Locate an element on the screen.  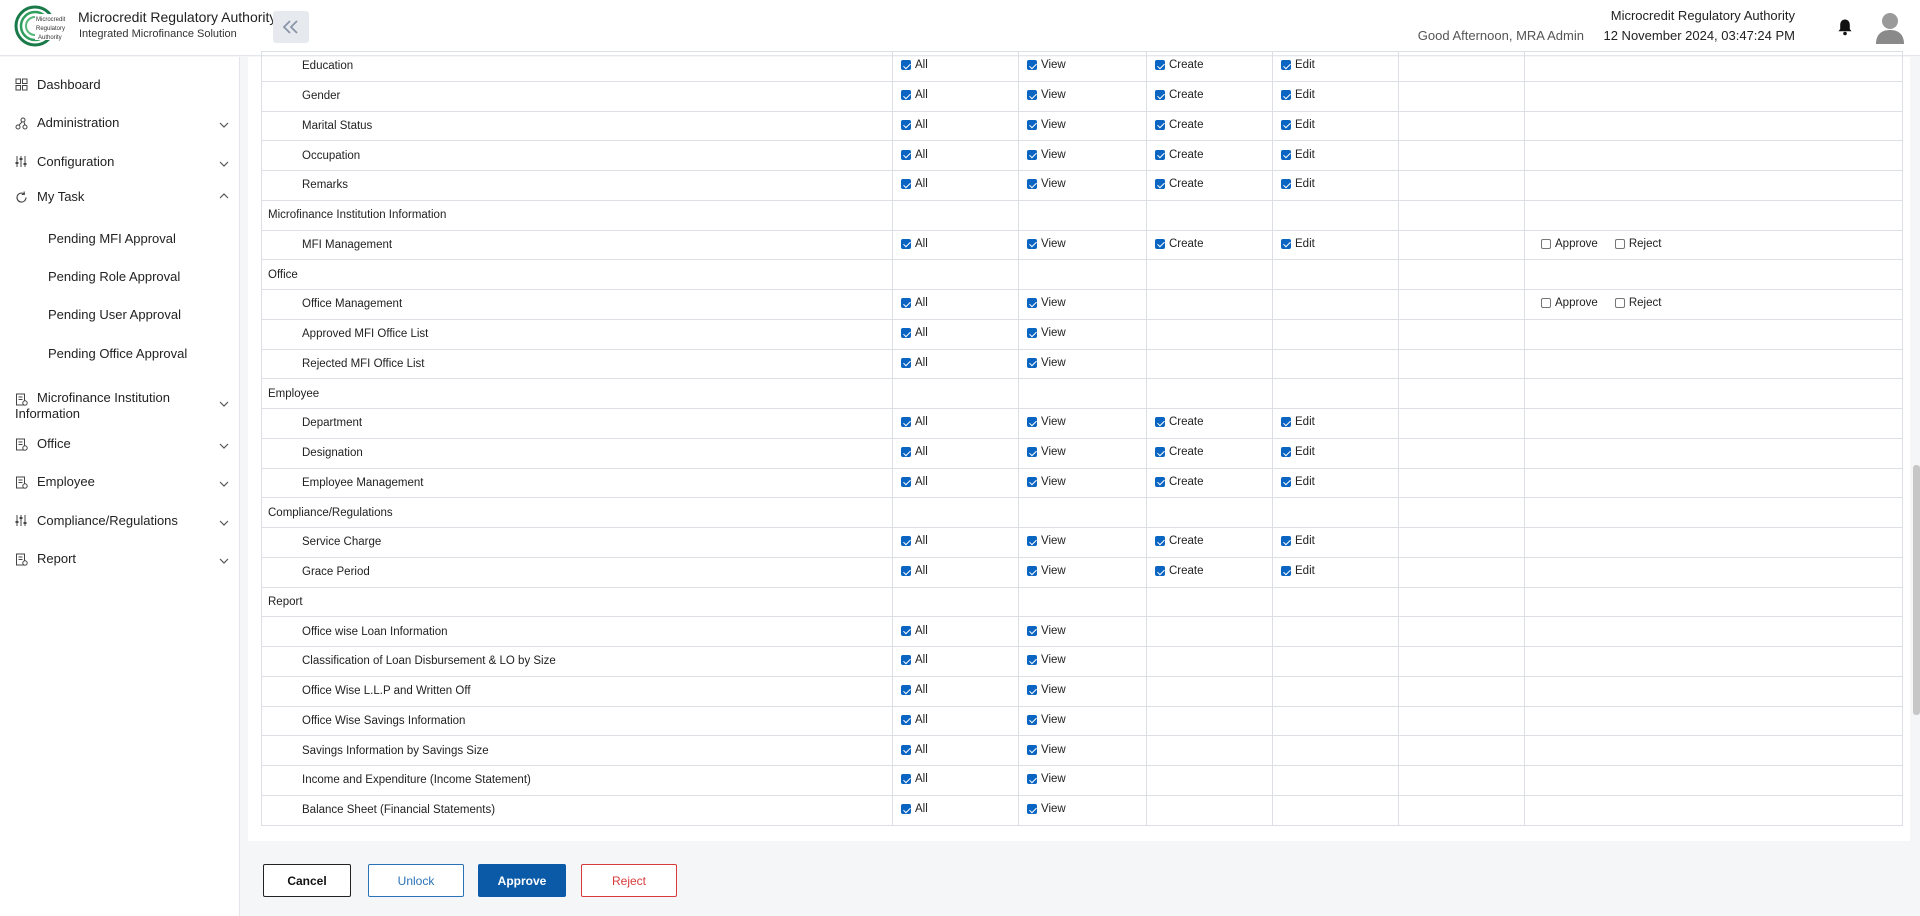
sidebar-subitem-pending-office-approval: Pending Office Approval is located at coordinates (117, 353).